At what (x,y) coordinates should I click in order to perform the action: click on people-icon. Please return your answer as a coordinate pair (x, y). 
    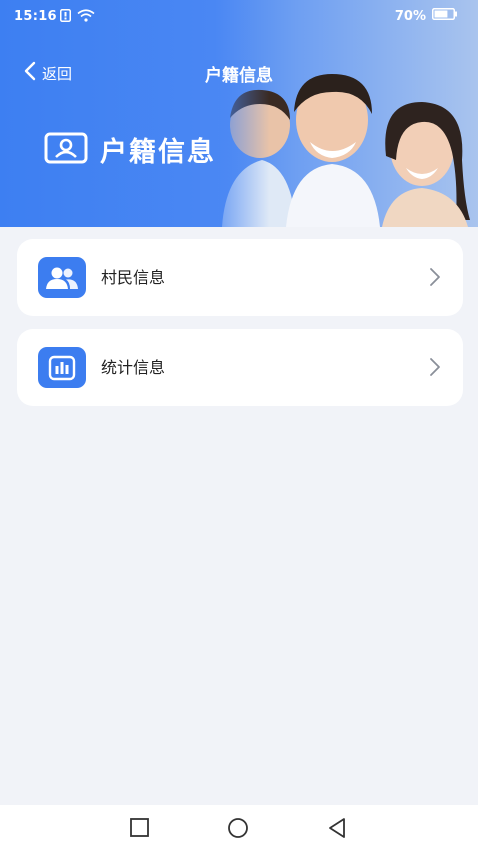
    Looking at the image, I should click on (62, 277).